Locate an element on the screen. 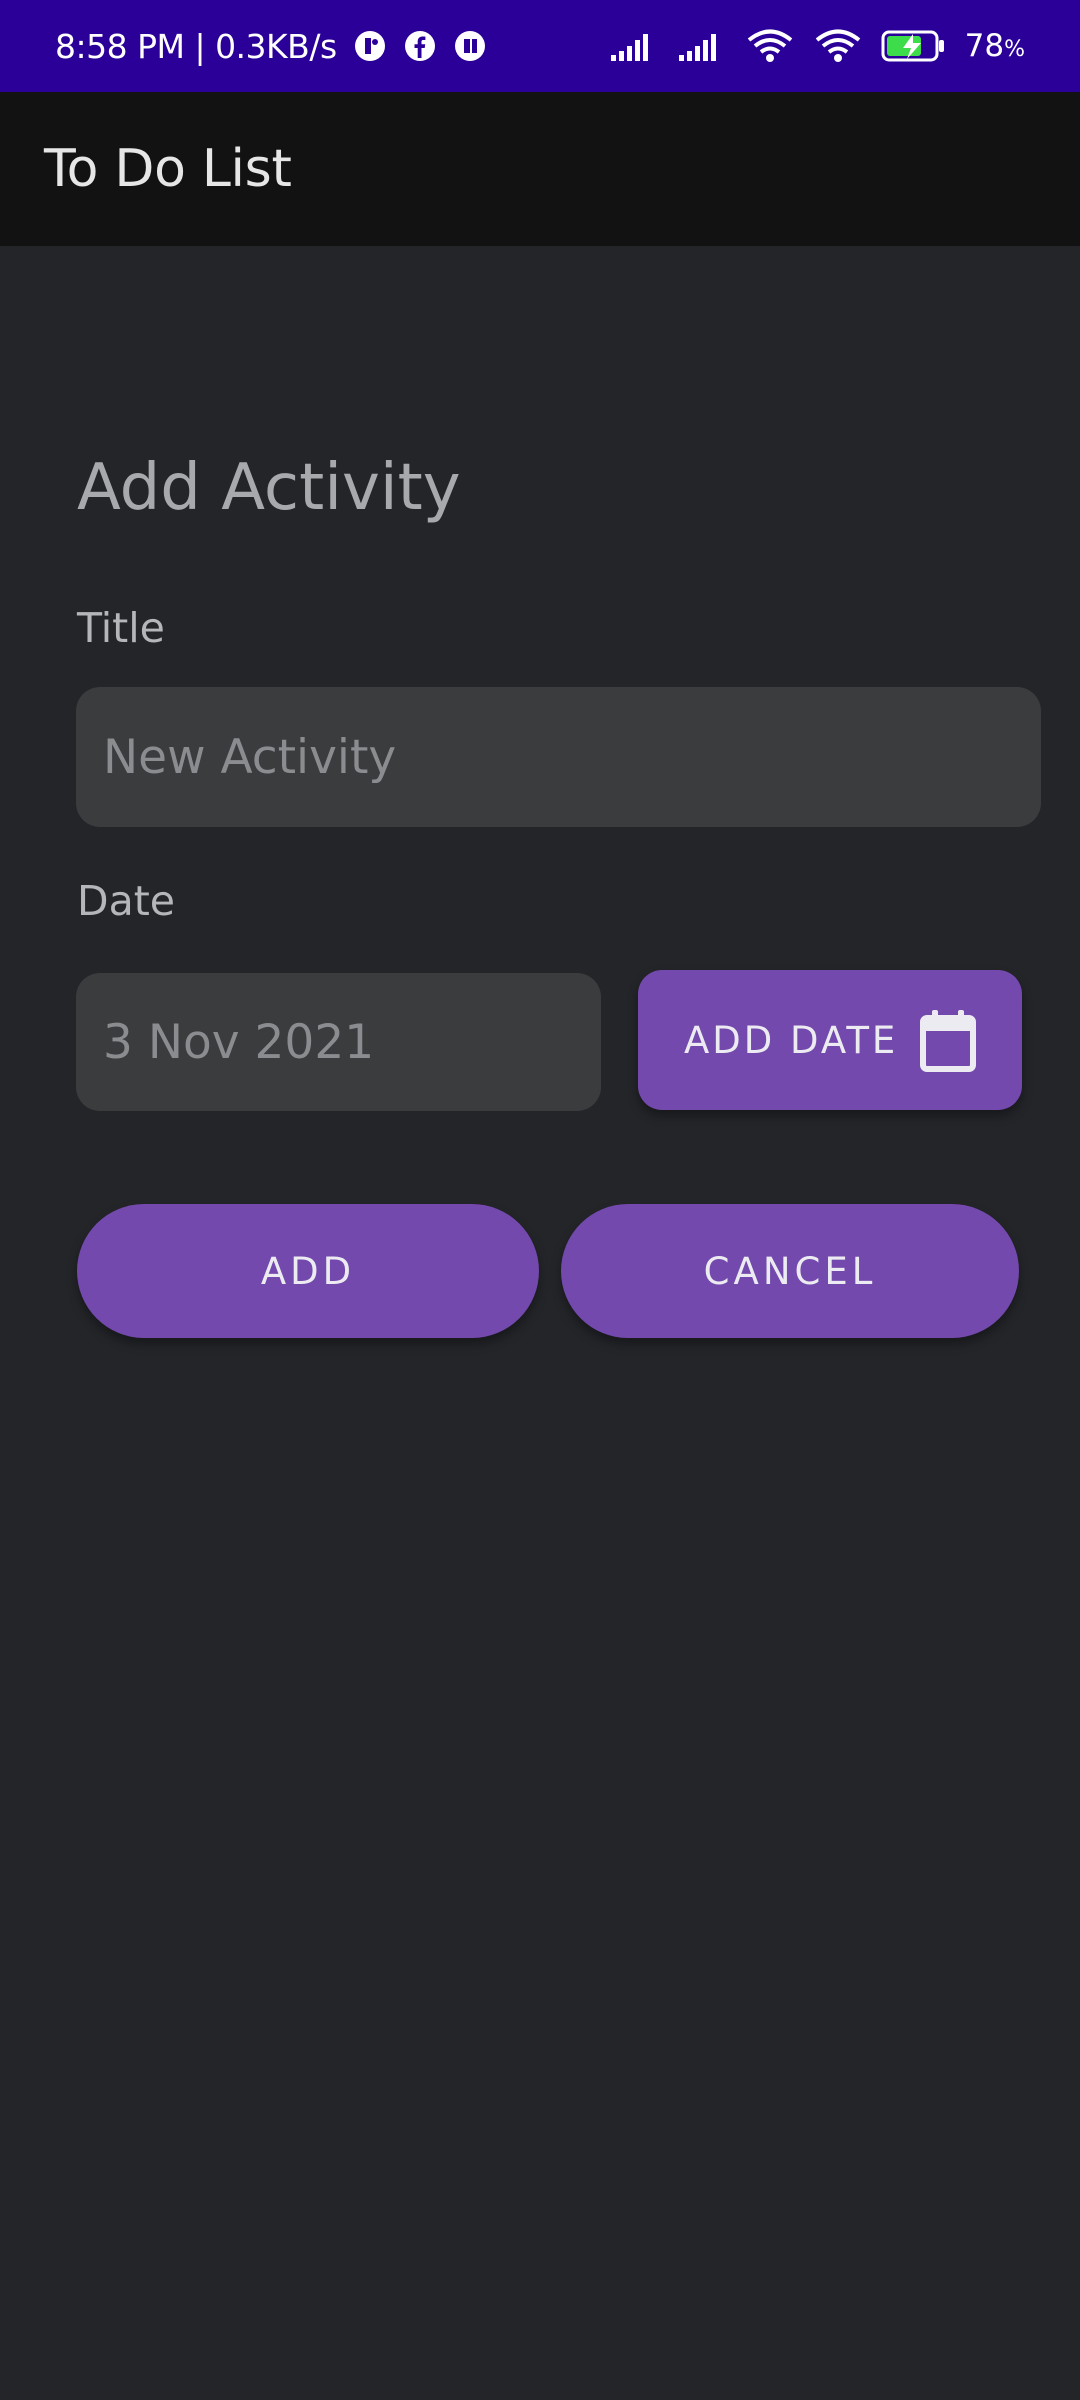  title-input: New Activity is located at coordinates (558, 757).